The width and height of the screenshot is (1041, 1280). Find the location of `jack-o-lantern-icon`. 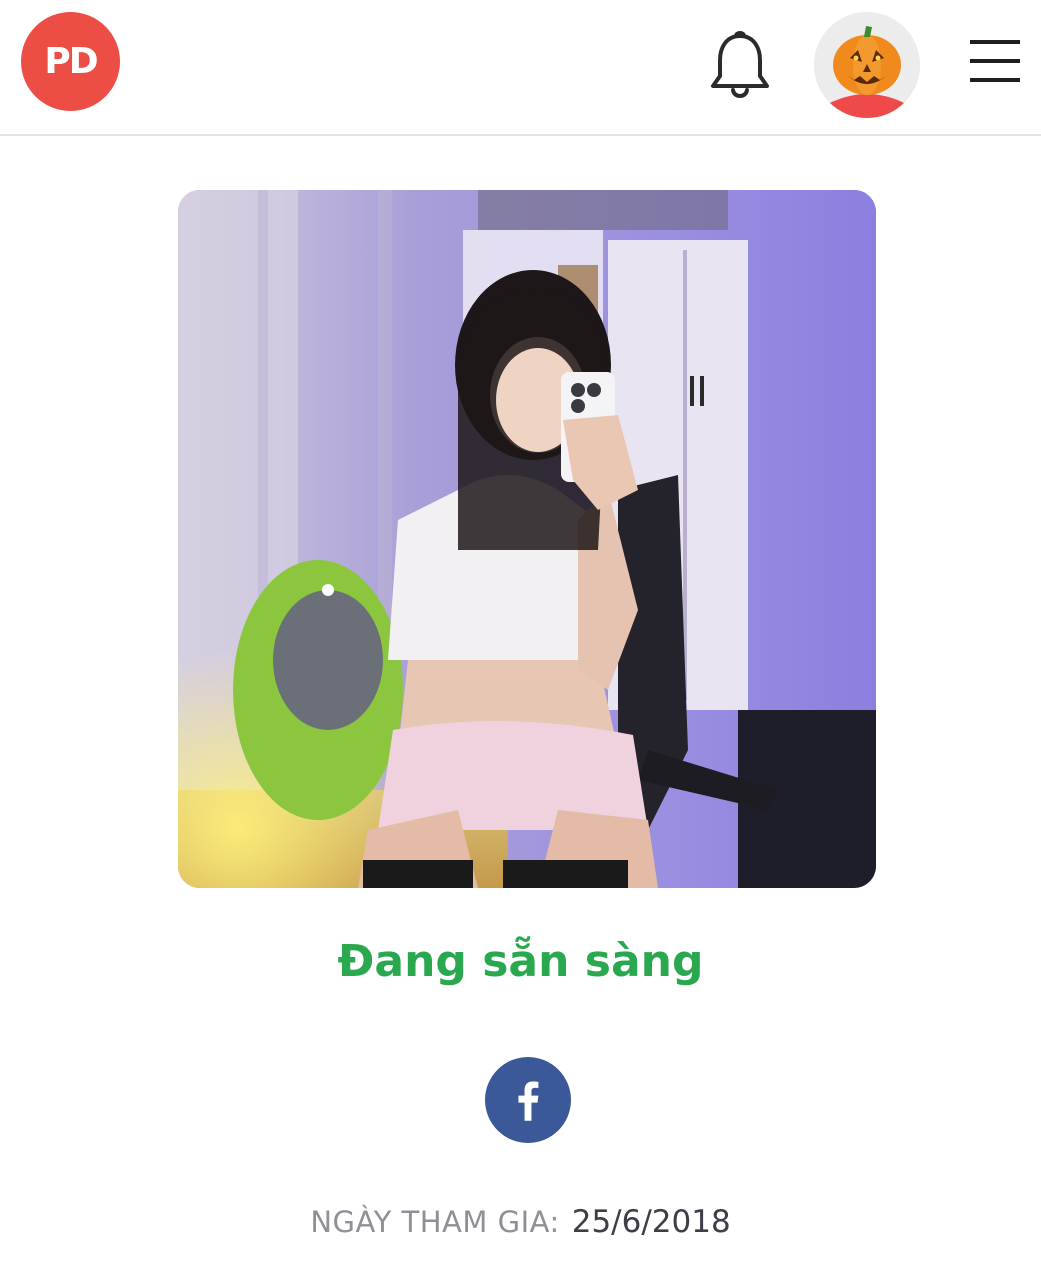

jack-o-lantern-icon is located at coordinates (867, 65).